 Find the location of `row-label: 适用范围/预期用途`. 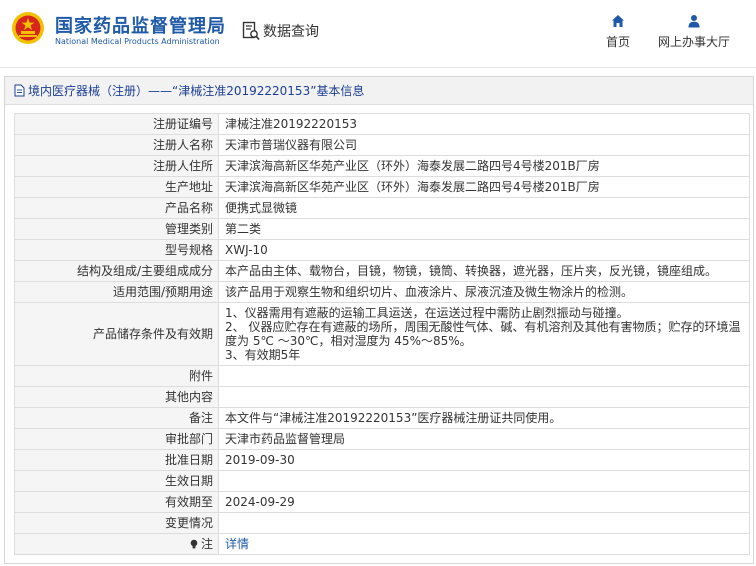

row-label: 适用范围/预期用途 is located at coordinates (116, 292).